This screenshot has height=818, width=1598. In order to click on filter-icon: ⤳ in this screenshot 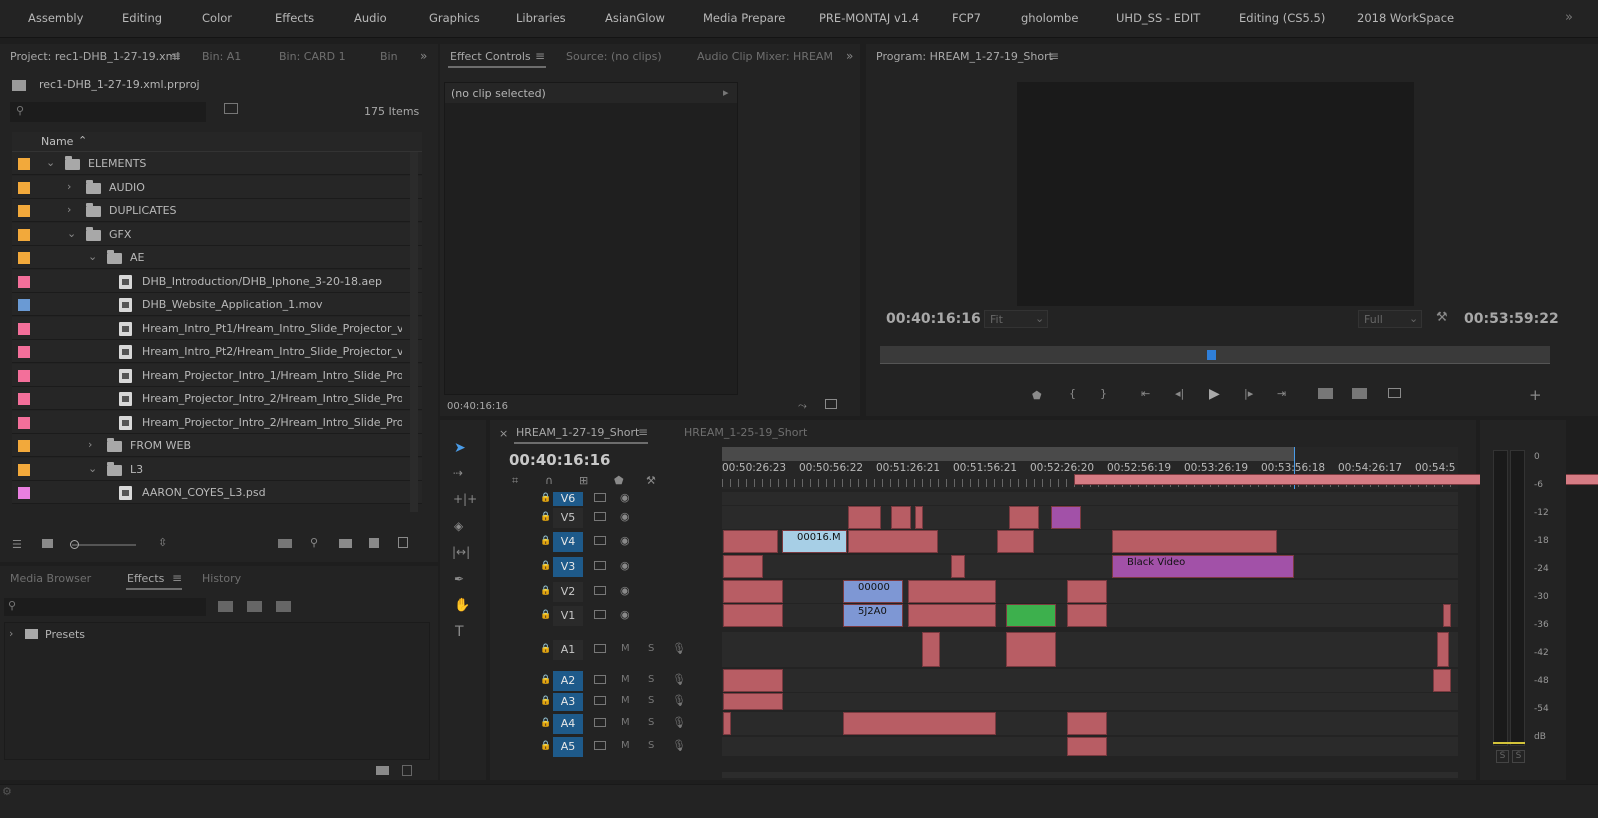, I will do `click(802, 406)`.